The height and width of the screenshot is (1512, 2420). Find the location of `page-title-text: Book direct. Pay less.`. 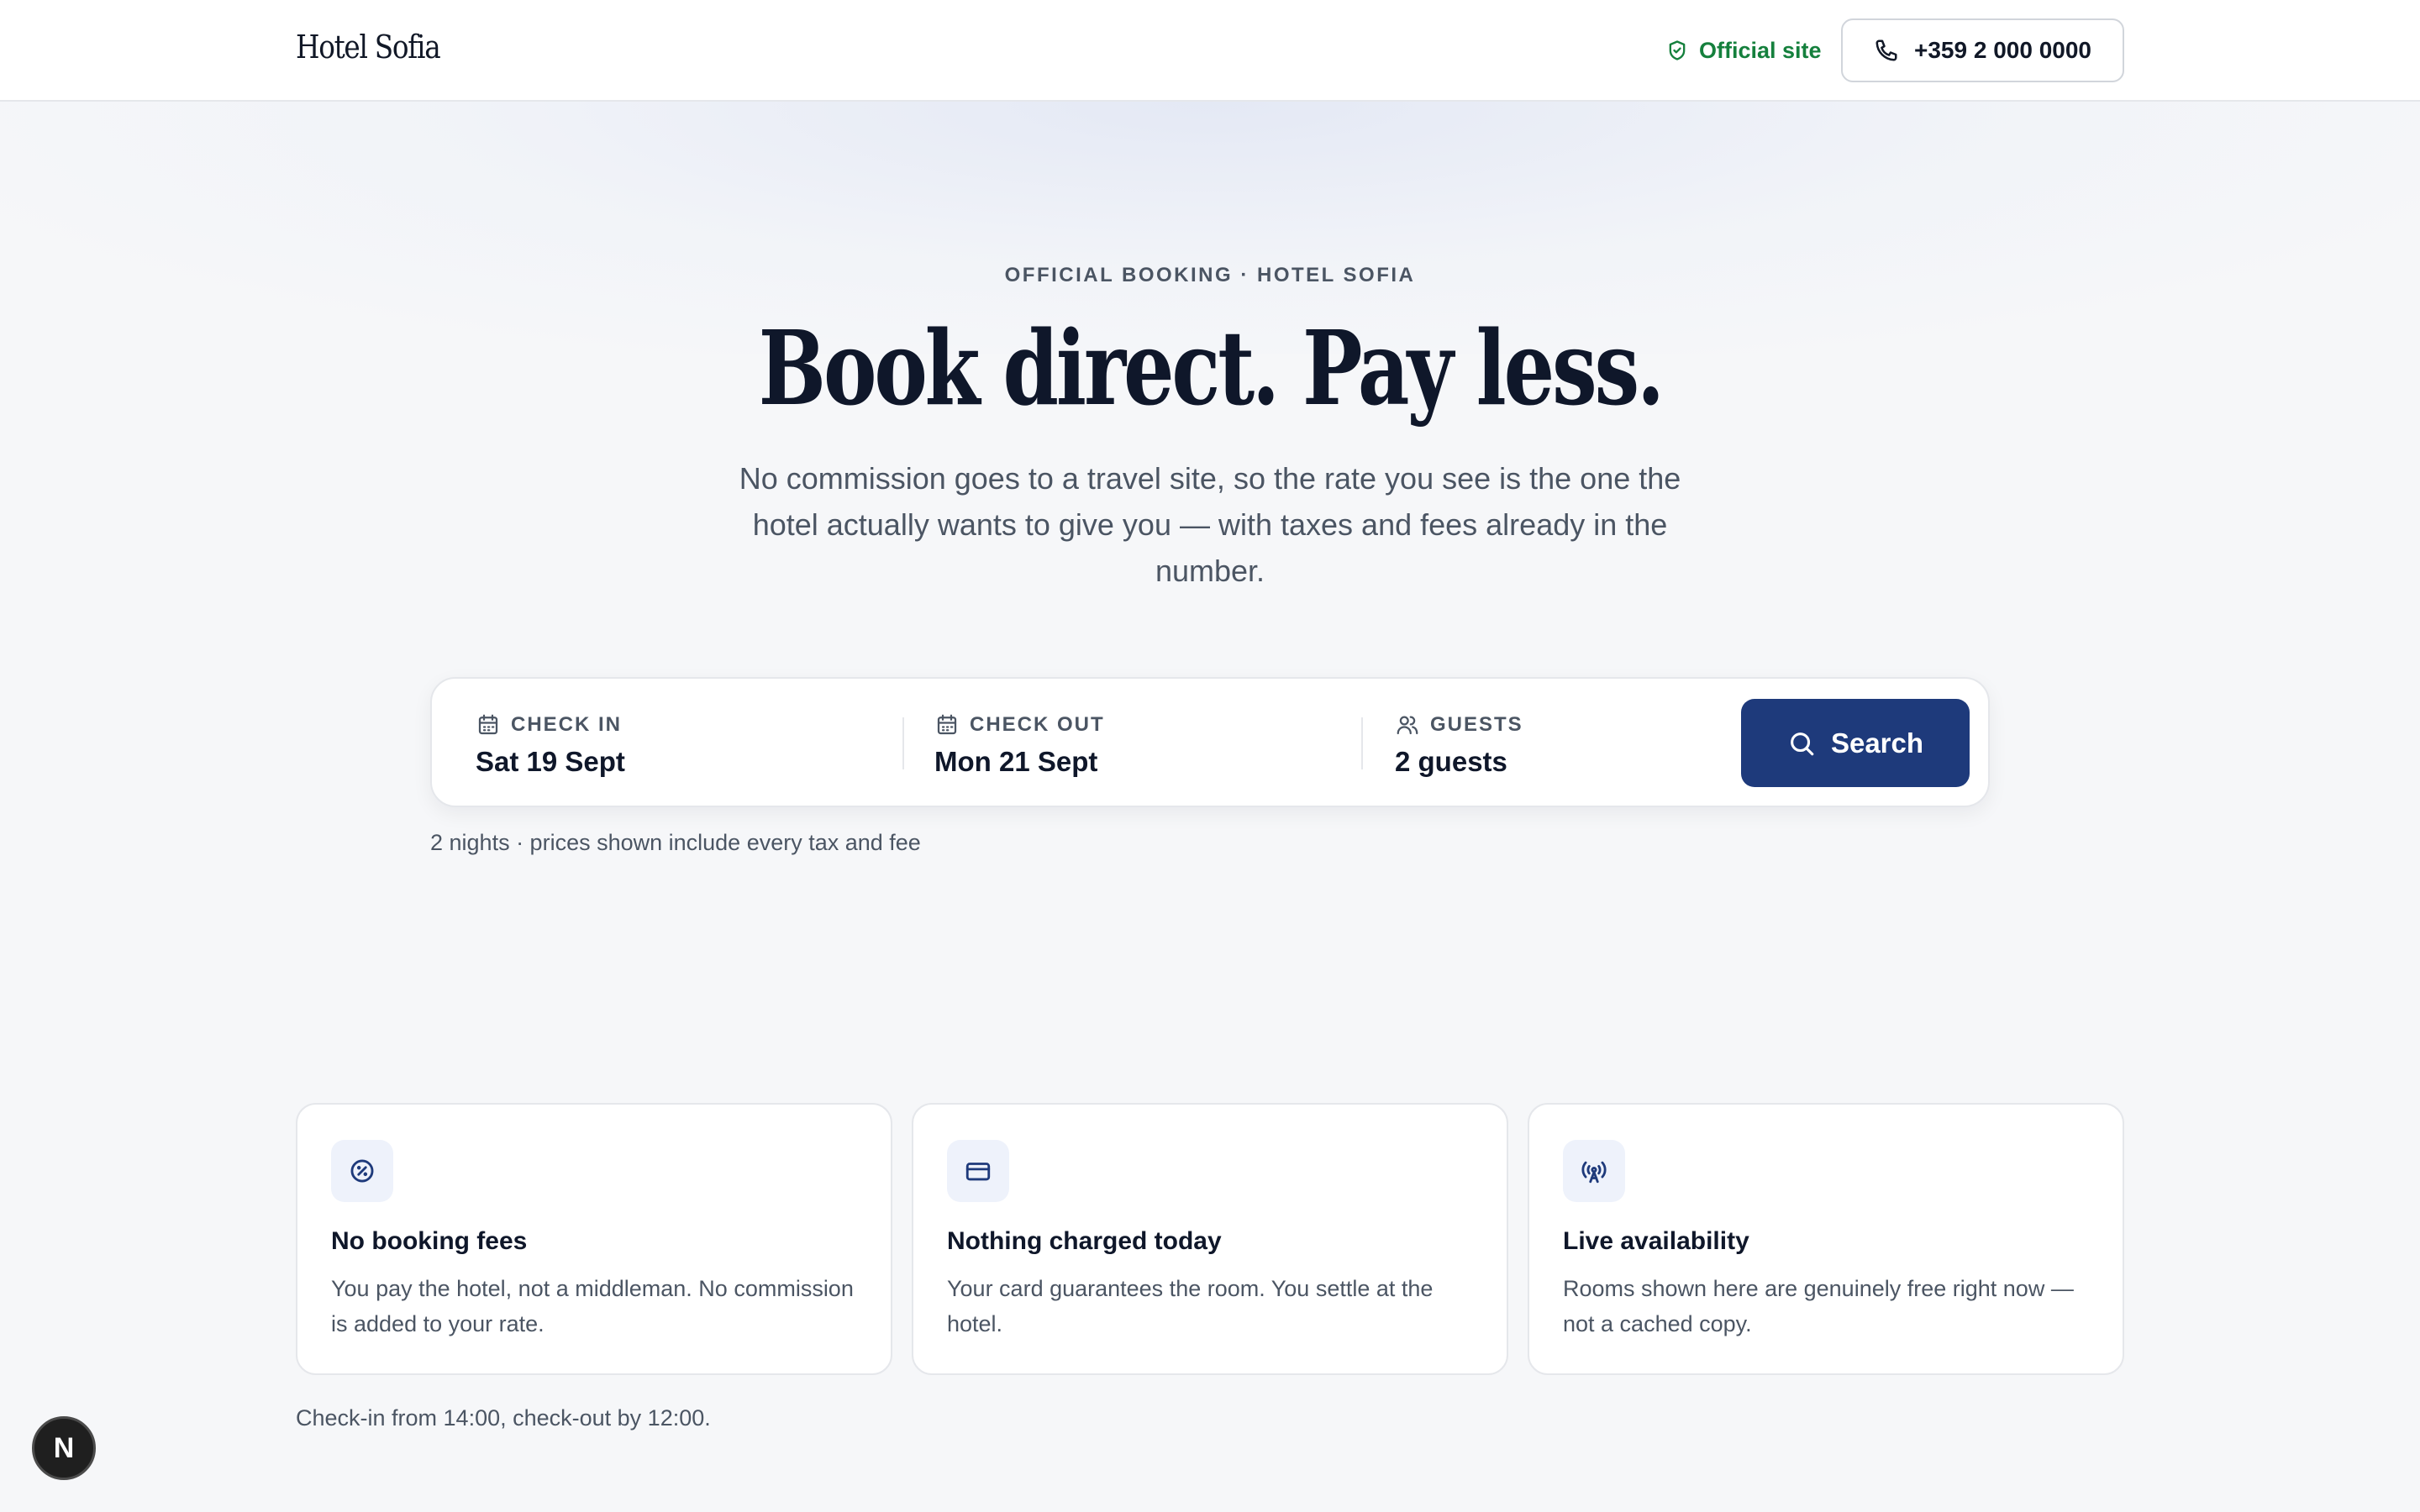

page-title-text: Book direct. Pay less. is located at coordinates (1211, 367).